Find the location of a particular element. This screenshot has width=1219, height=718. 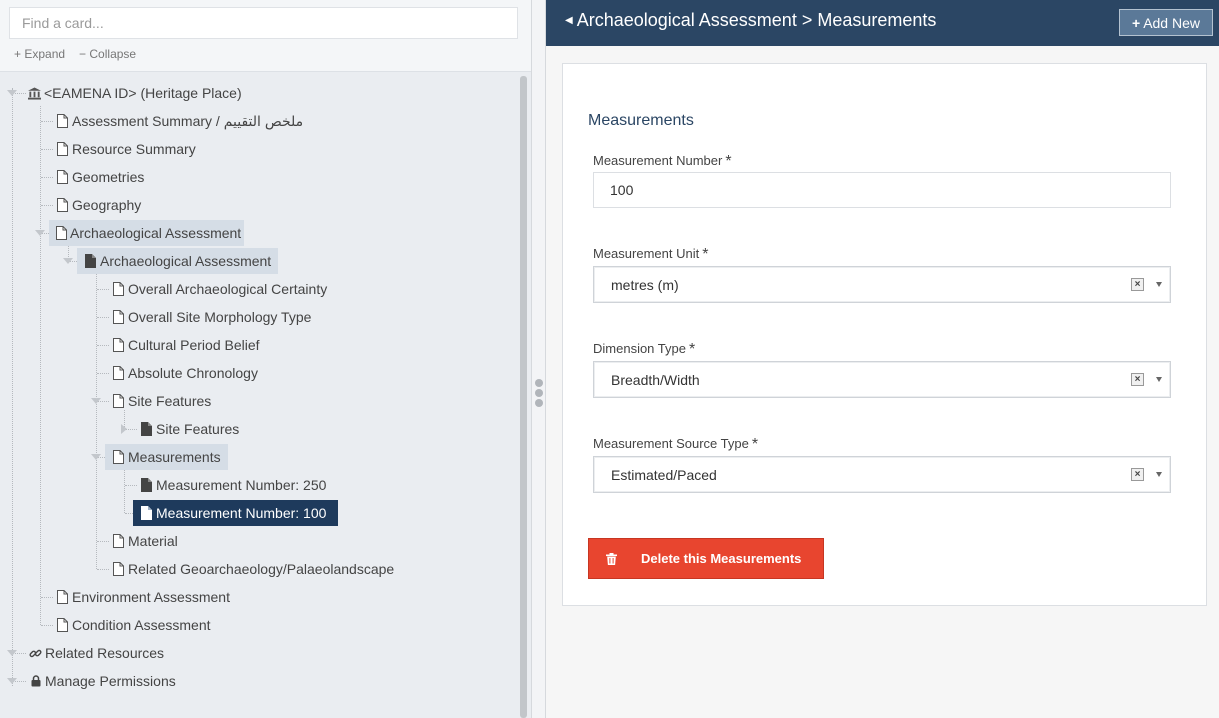

tree-node-related-geoarchaeology: Related Geoarchaeology/Palaeolandscape is located at coordinates (254, 569).